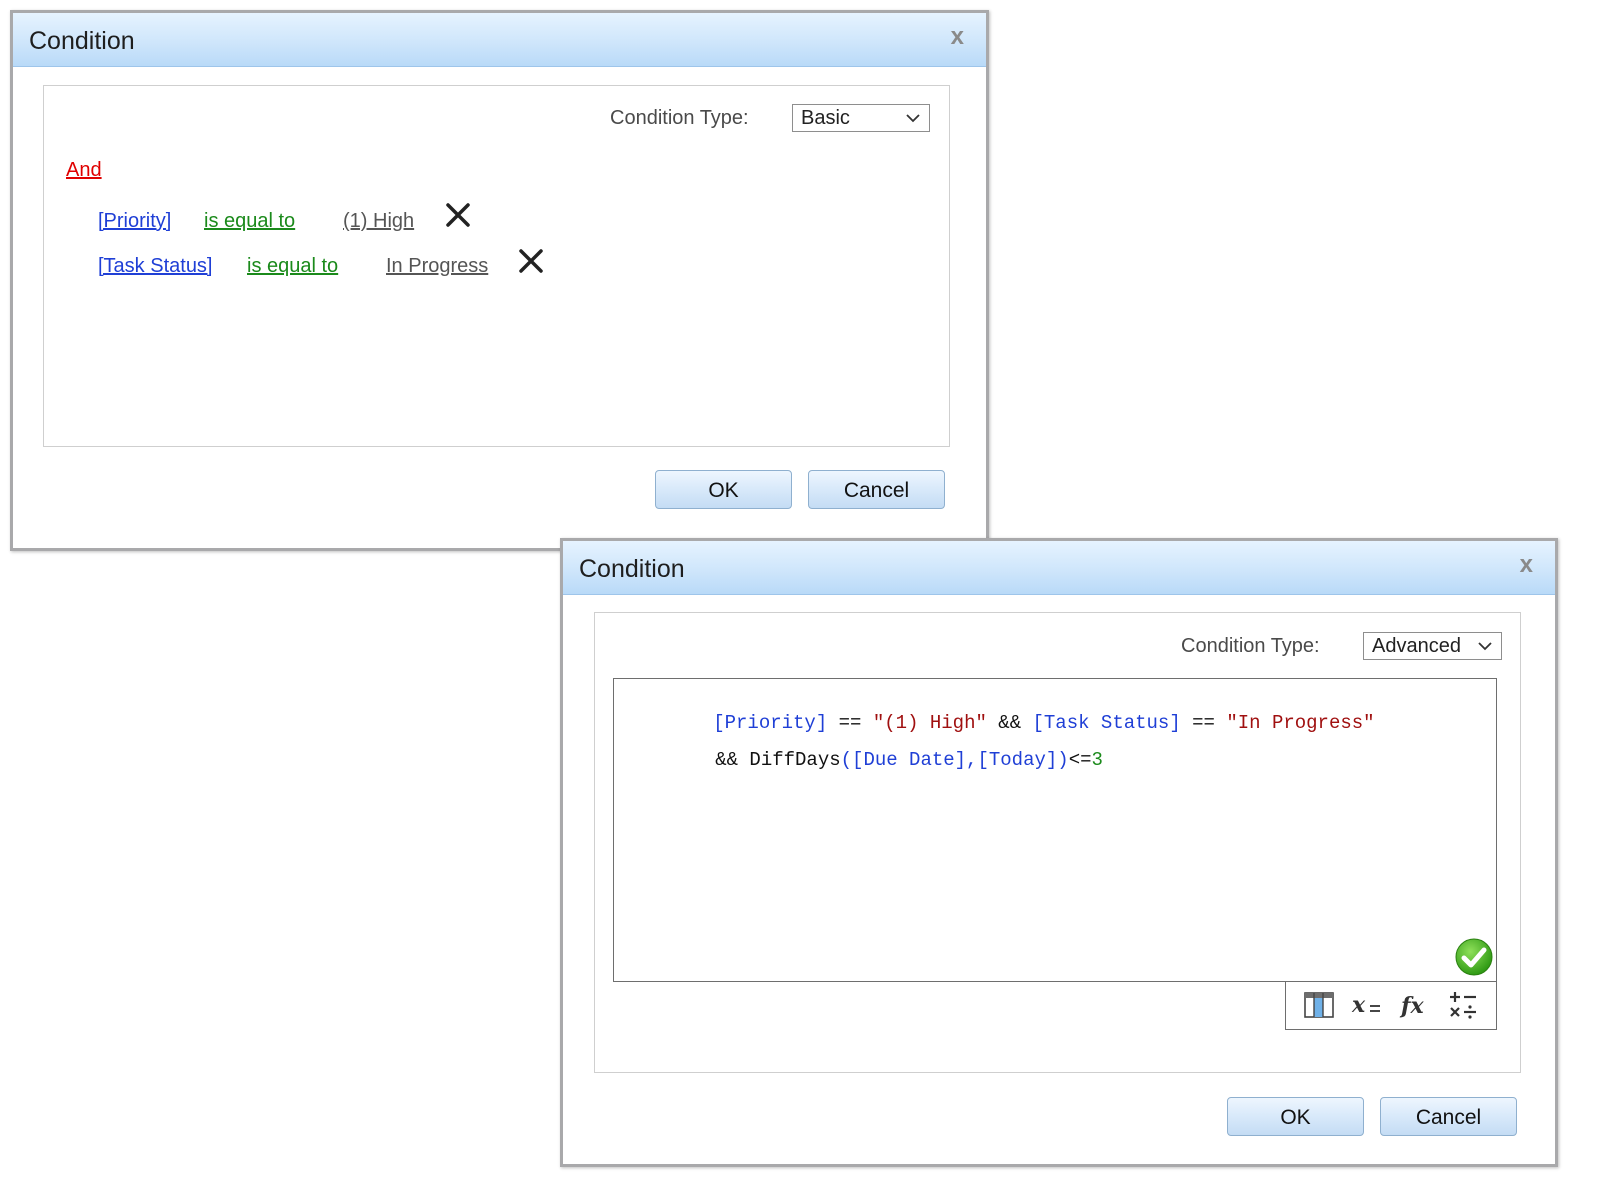 The width and height of the screenshot is (1600, 1200). Describe the element at coordinates (954, 760) in the screenshot. I see `expression-token: ([Due Date],[Today])` at that location.